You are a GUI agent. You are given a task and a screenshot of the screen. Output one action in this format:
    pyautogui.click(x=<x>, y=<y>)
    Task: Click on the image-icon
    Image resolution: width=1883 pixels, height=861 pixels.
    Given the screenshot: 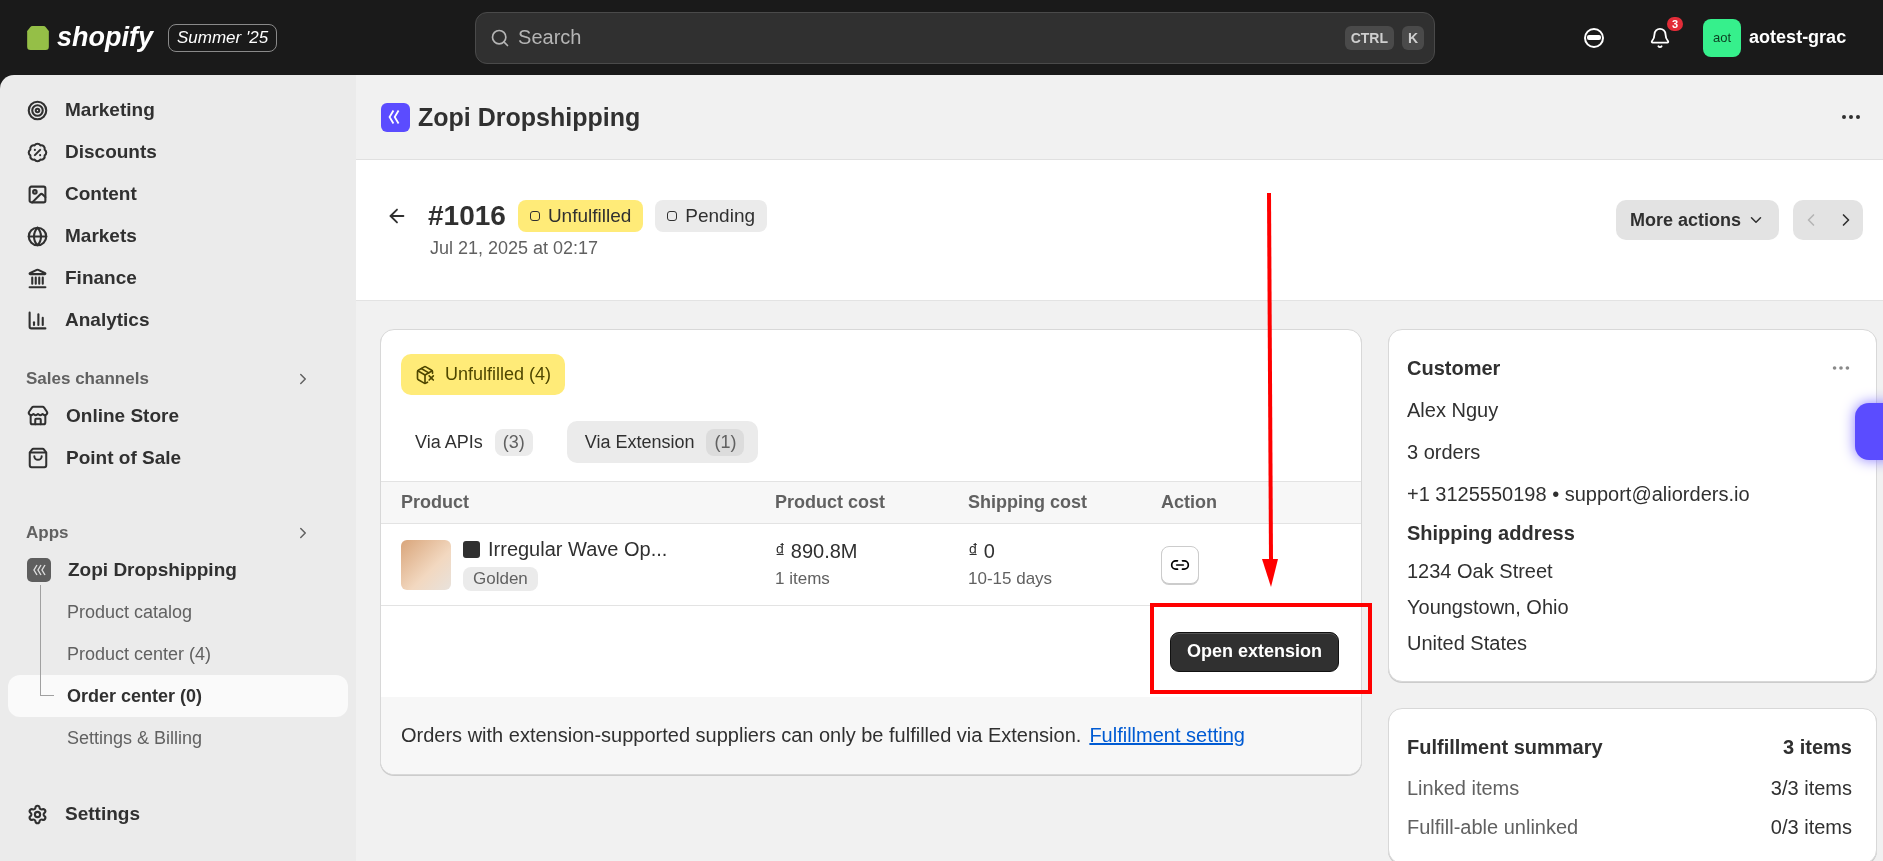 What is the action you would take?
    pyautogui.click(x=37, y=194)
    